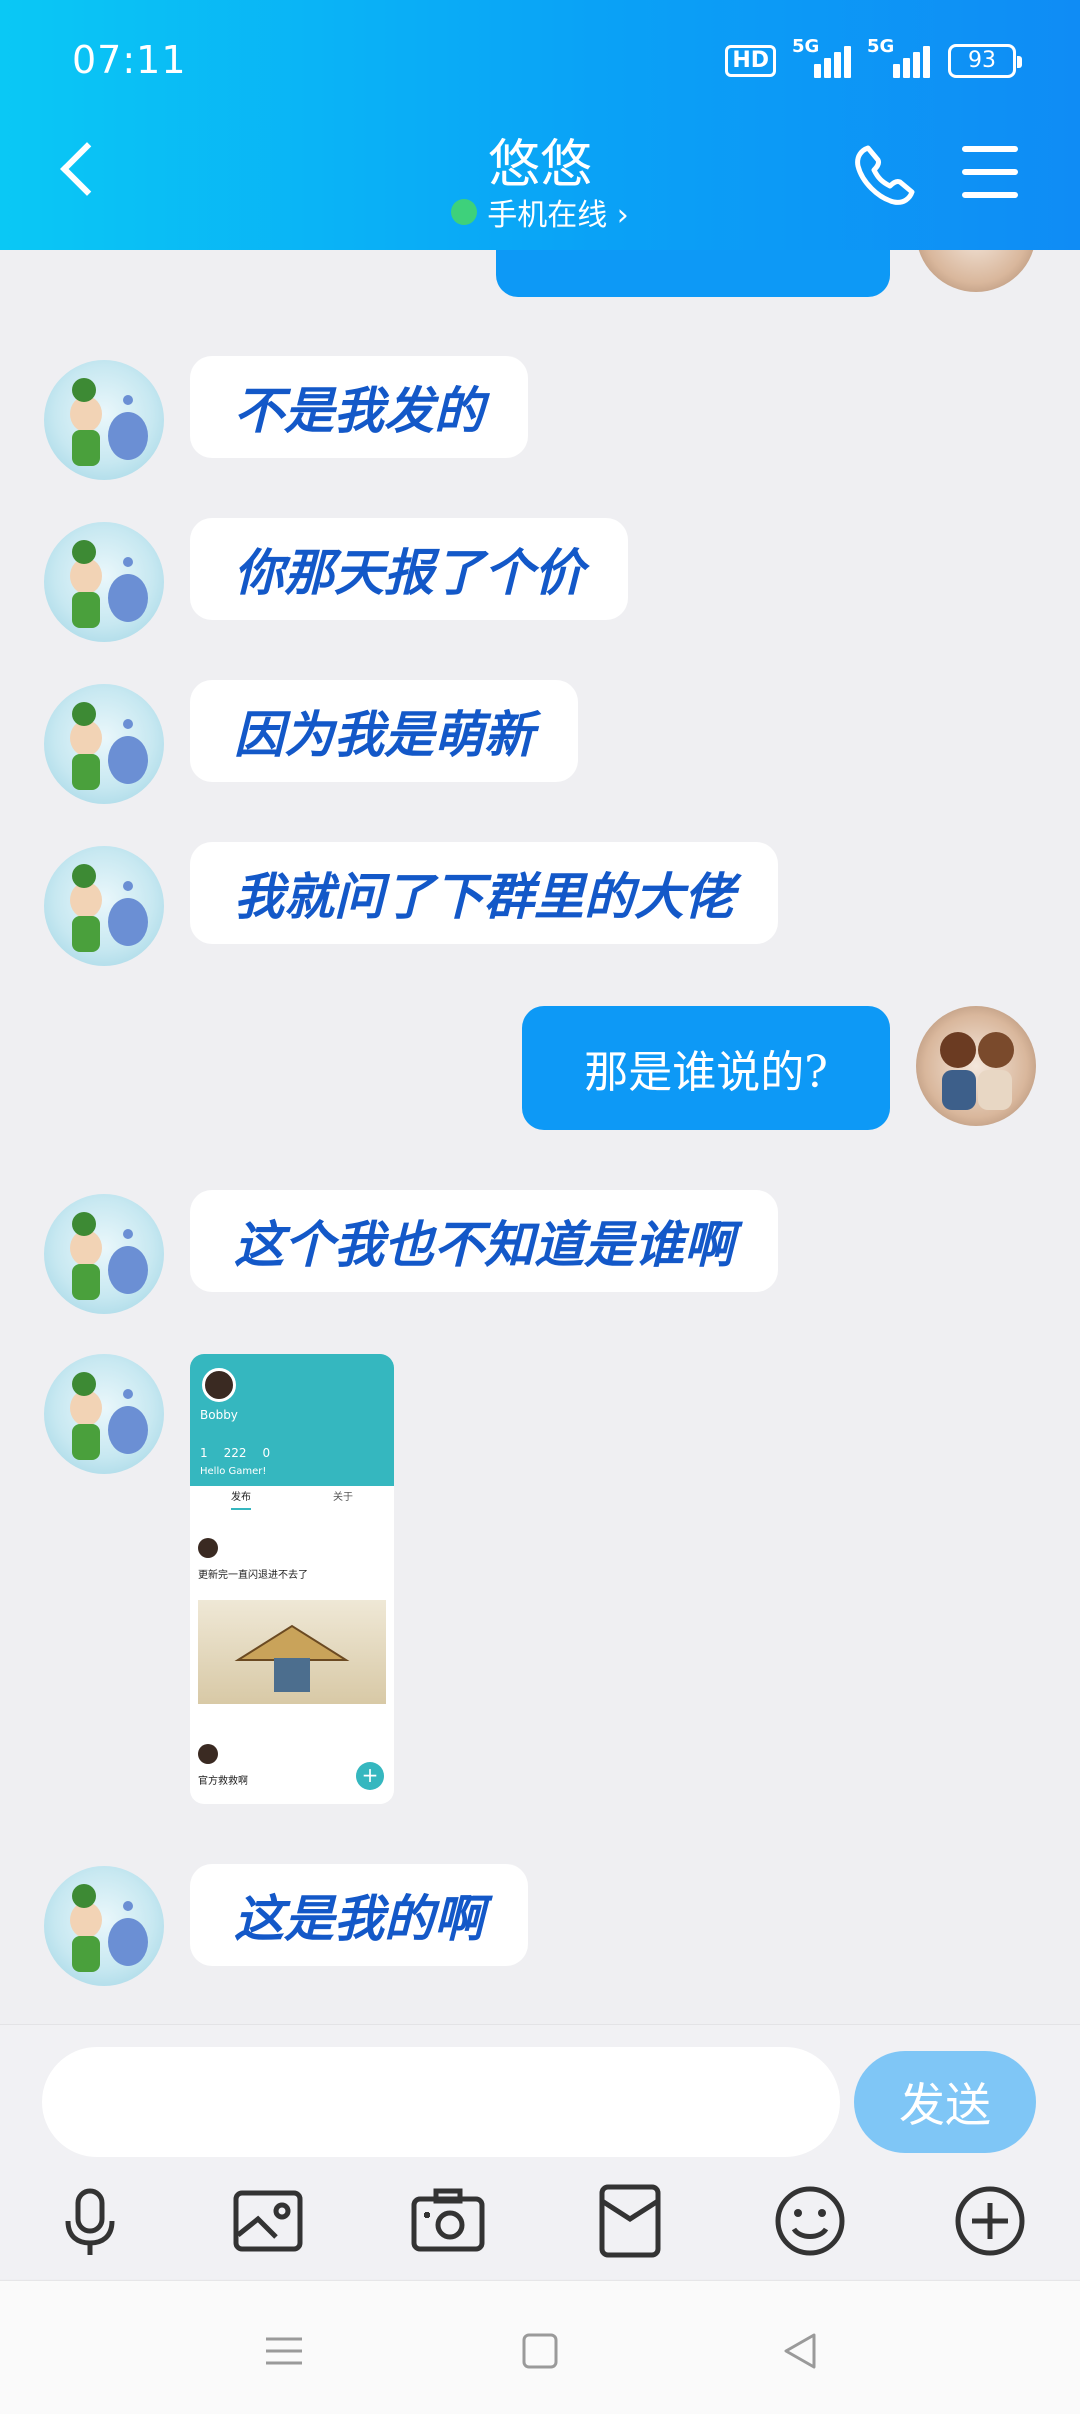  I want to click on profile-bio: Hello Gamer!, so click(233, 1471).